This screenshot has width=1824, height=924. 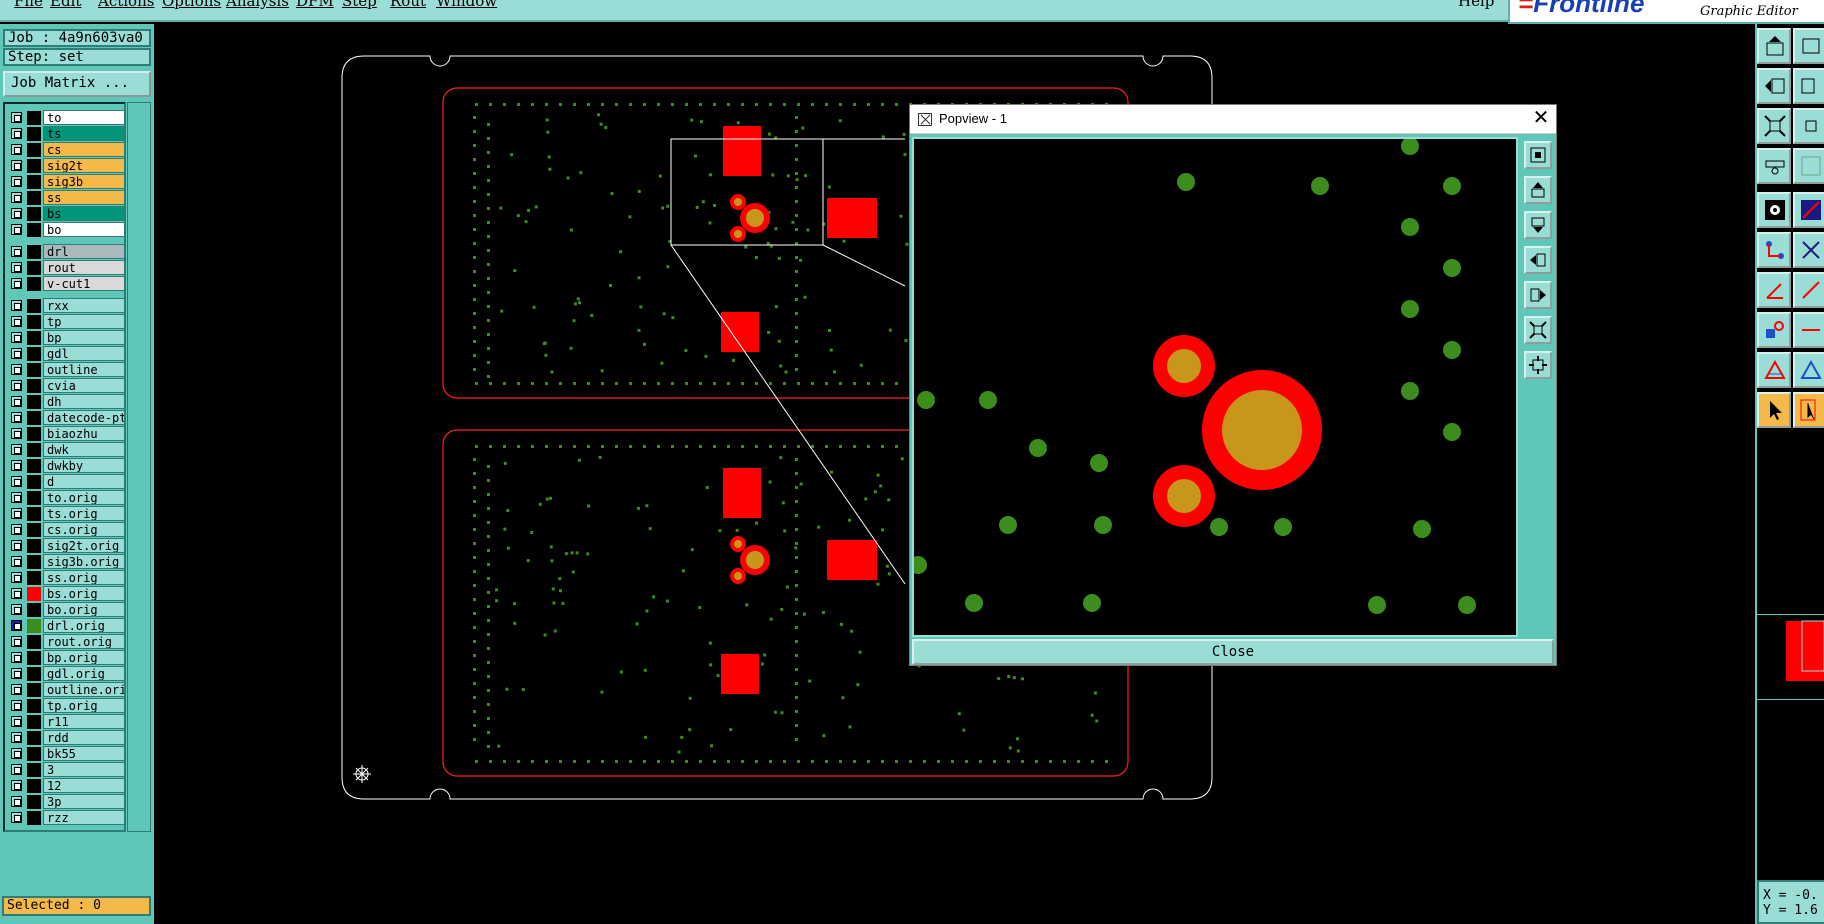 I want to click on layer-name: bs, so click(x=83, y=213).